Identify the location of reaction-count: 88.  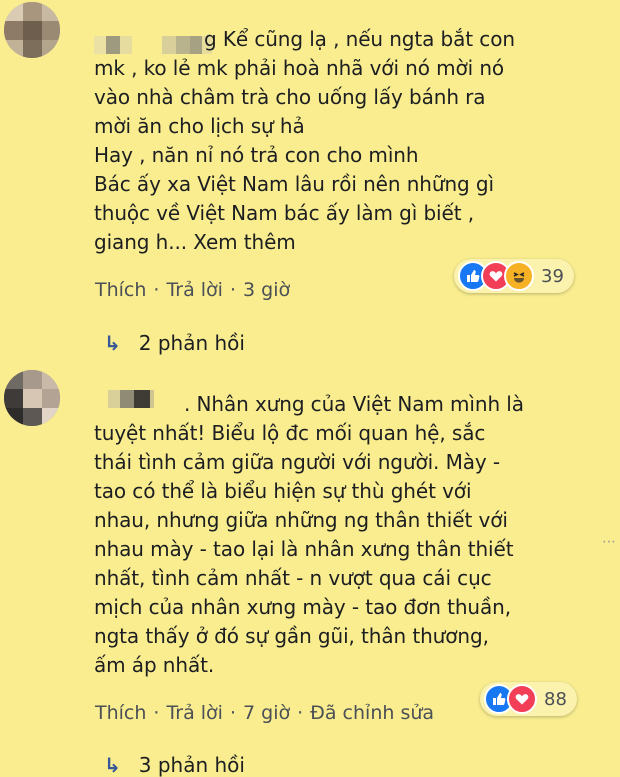
(555, 699).